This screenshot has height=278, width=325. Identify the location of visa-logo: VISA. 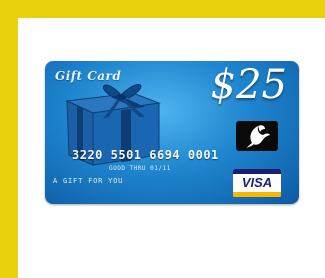
(257, 183).